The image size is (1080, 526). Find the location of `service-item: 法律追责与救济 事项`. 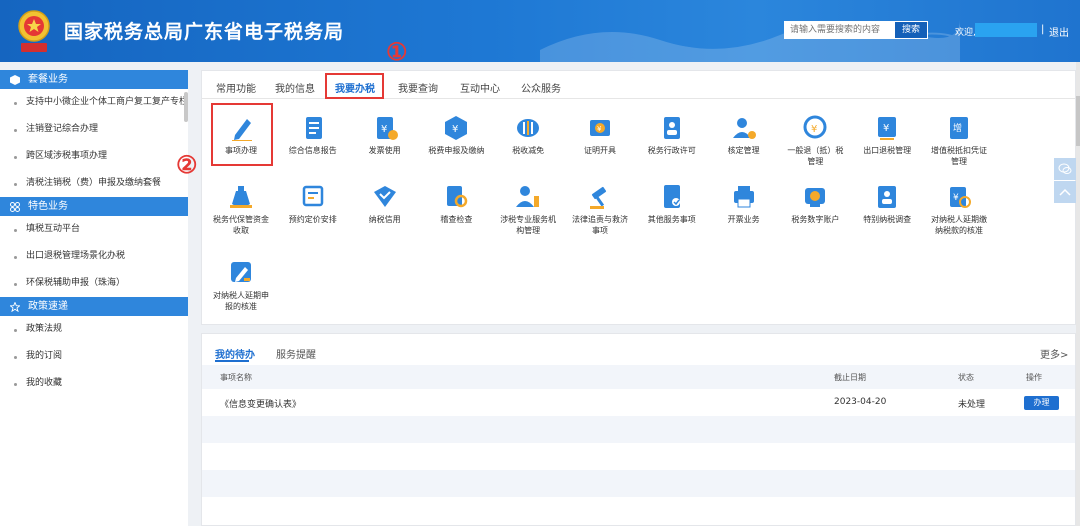

service-item: 法律追责与救济 事项 is located at coordinates (600, 209).